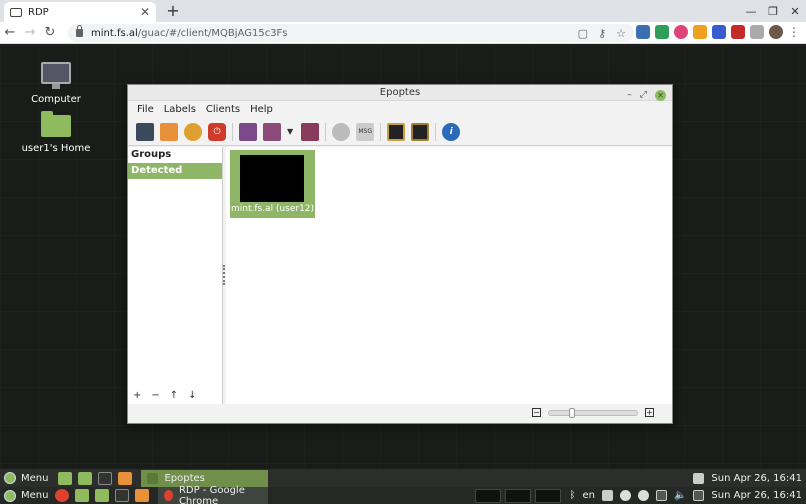 Image resolution: width=806 pixels, height=504 pixels. What do you see at coordinates (217, 131) in the screenshot?
I see `power-icon: ⏻` at bounding box center [217, 131].